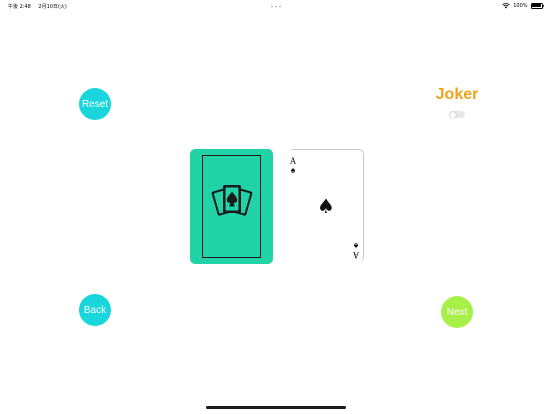 Image resolution: width=552 pixels, height=414 pixels. What do you see at coordinates (19, 7) in the screenshot?
I see `status-time: 午後 2:48` at bounding box center [19, 7].